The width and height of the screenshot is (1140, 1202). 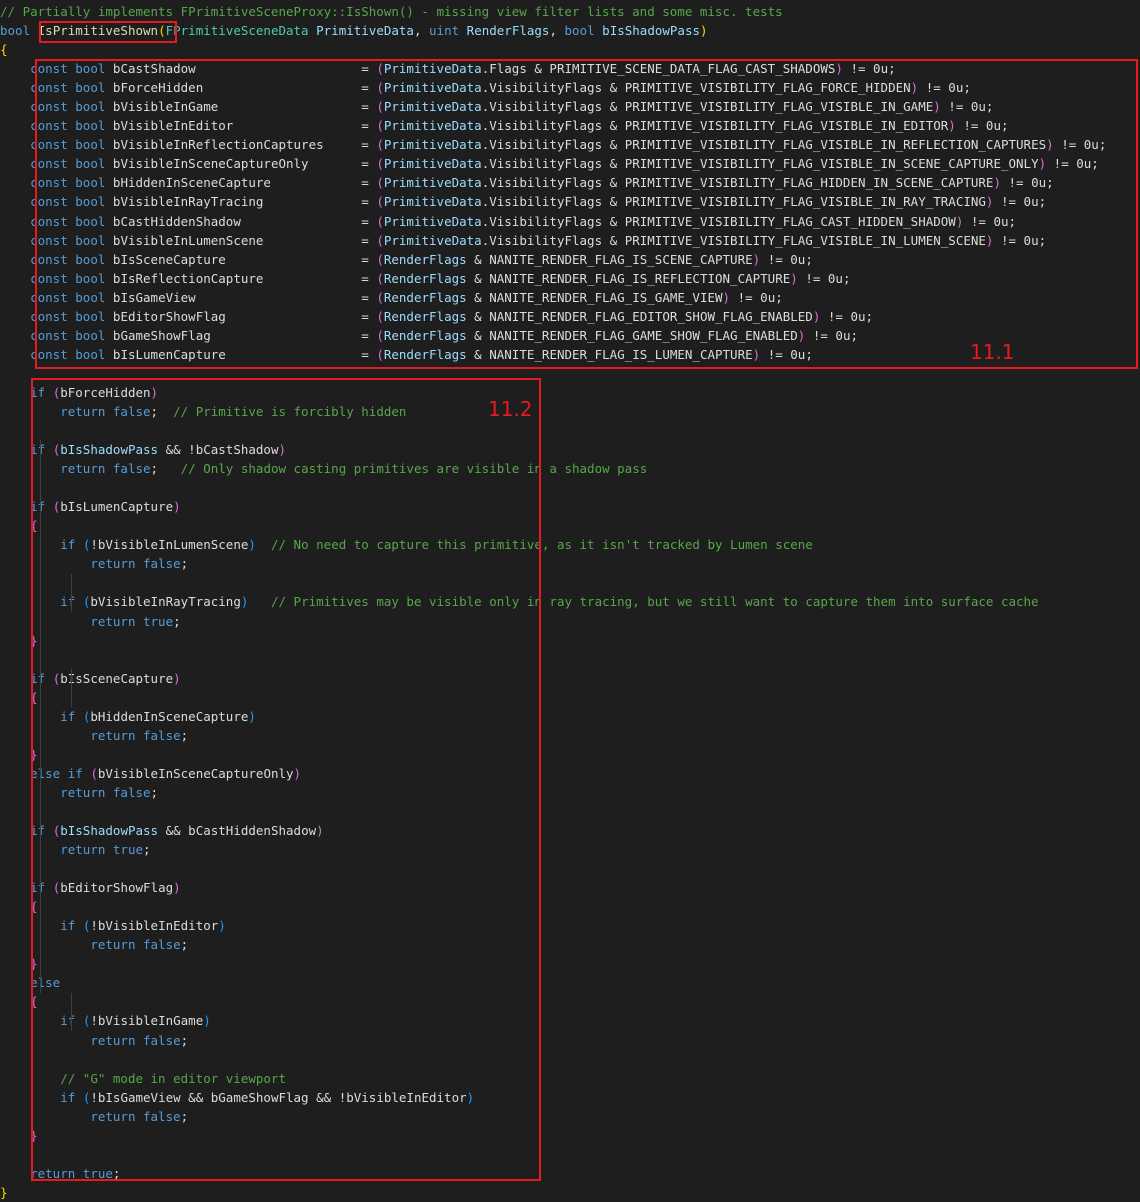 What do you see at coordinates (4, 1192) in the screenshot?
I see `code-line-brace-close: }` at bounding box center [4, 1192].